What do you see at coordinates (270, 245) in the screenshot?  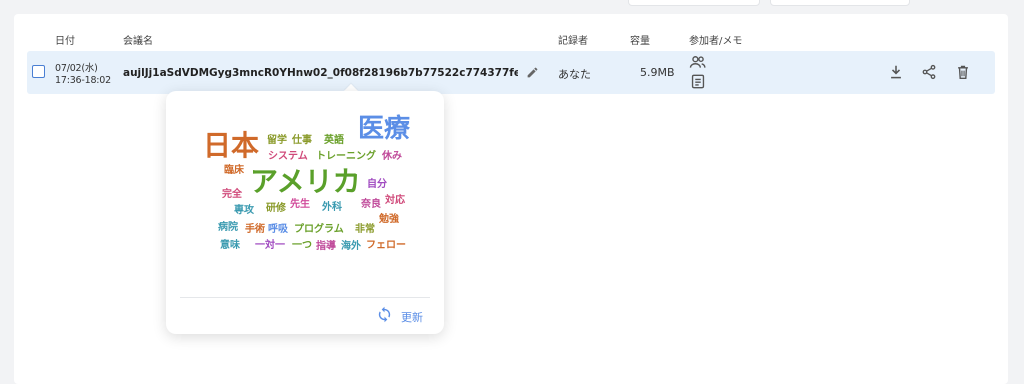 I see `word-cloud-word: 一対一` at bounding box center [270, 245].